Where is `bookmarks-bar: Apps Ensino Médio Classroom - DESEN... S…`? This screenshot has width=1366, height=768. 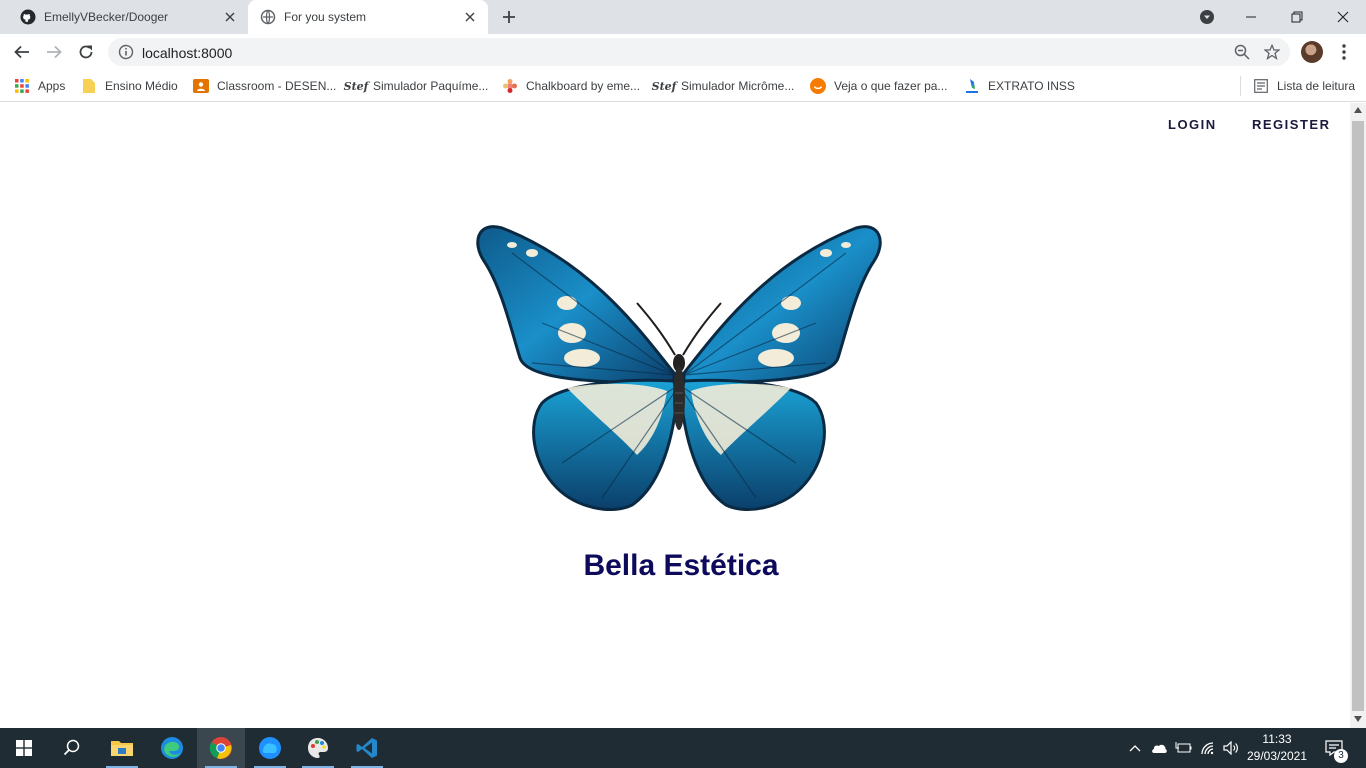 bookmarks-bar: Apps Ensino Médio Classroom - DESEN... S… is located at coordinates (683, 86).